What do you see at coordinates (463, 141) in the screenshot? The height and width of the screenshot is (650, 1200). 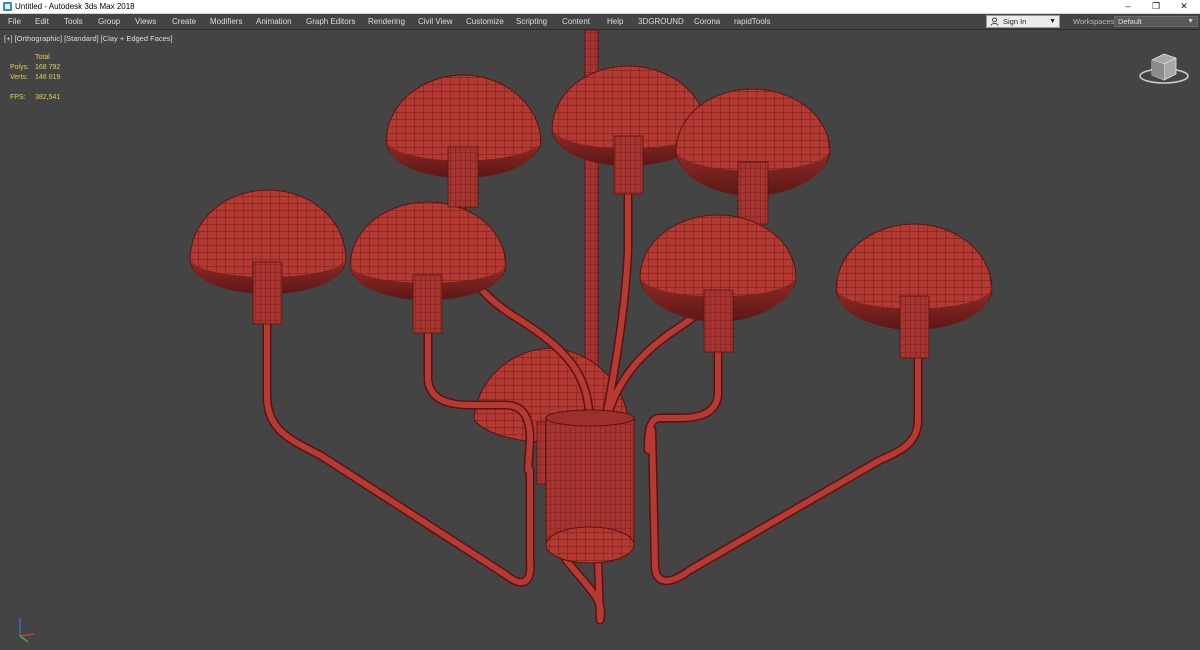 I see `lamp-shade-top-left` at bounding box center [463, 141].